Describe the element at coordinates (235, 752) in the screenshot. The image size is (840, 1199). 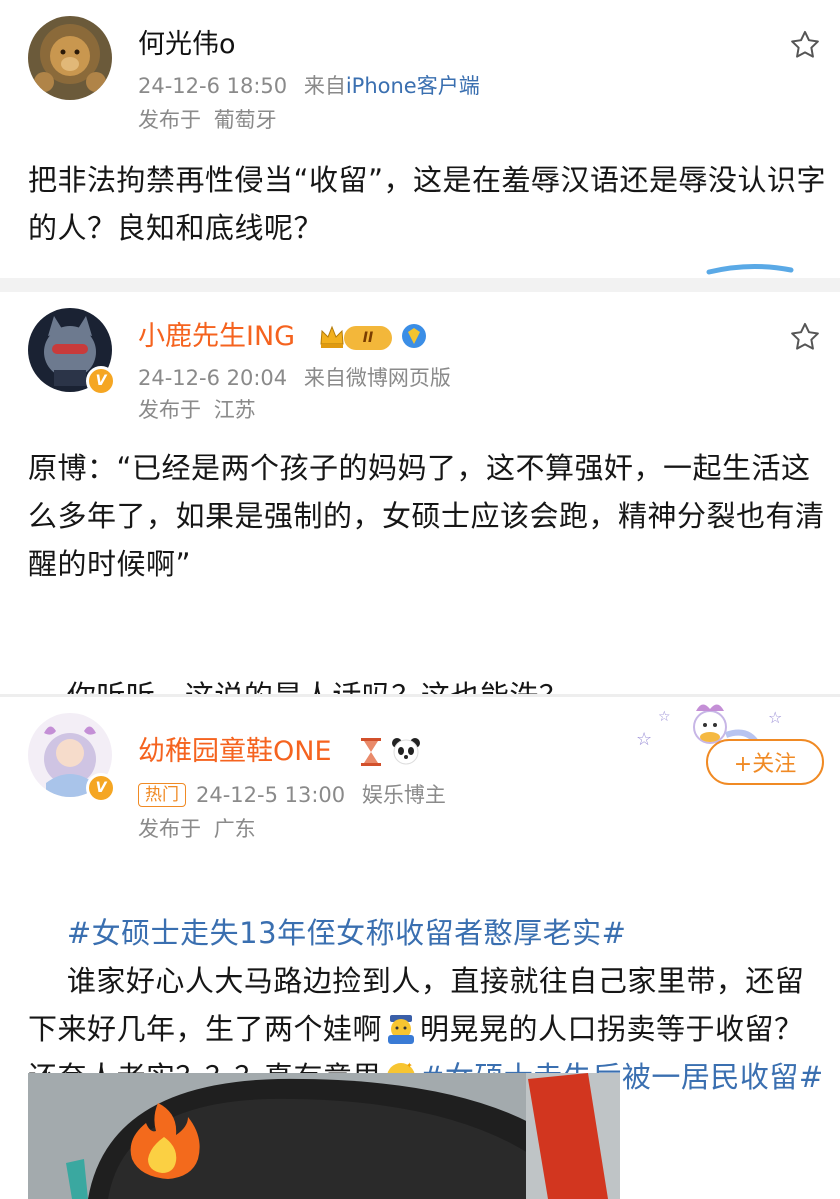
I see `username: 幼稚园童鞋ONE` at that location.